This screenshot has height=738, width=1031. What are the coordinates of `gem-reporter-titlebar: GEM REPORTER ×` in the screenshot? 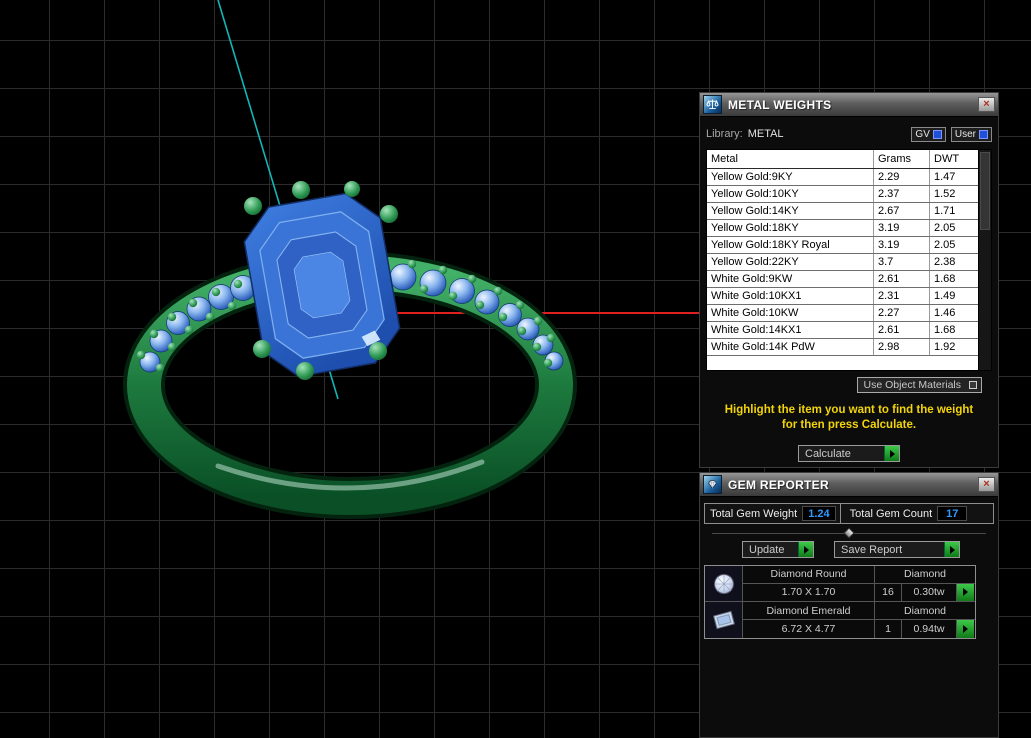 It's located at (849, 485).